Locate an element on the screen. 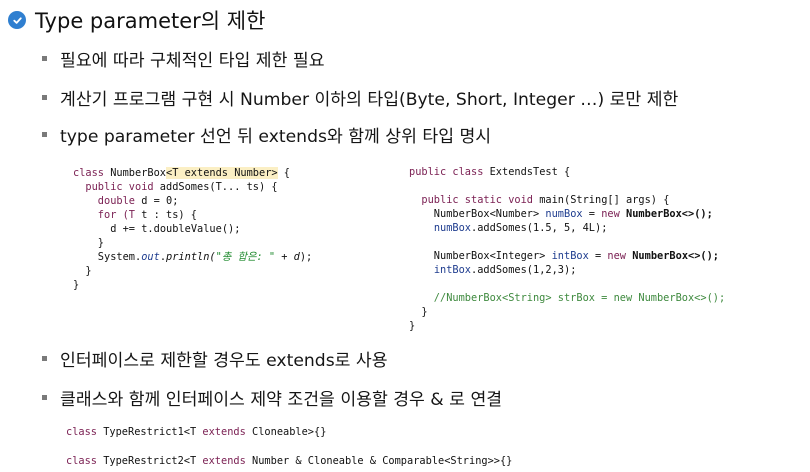 The image size is (810, 472). slide-heading: Type parameter의 제한 is located at coordinates (136, 20).